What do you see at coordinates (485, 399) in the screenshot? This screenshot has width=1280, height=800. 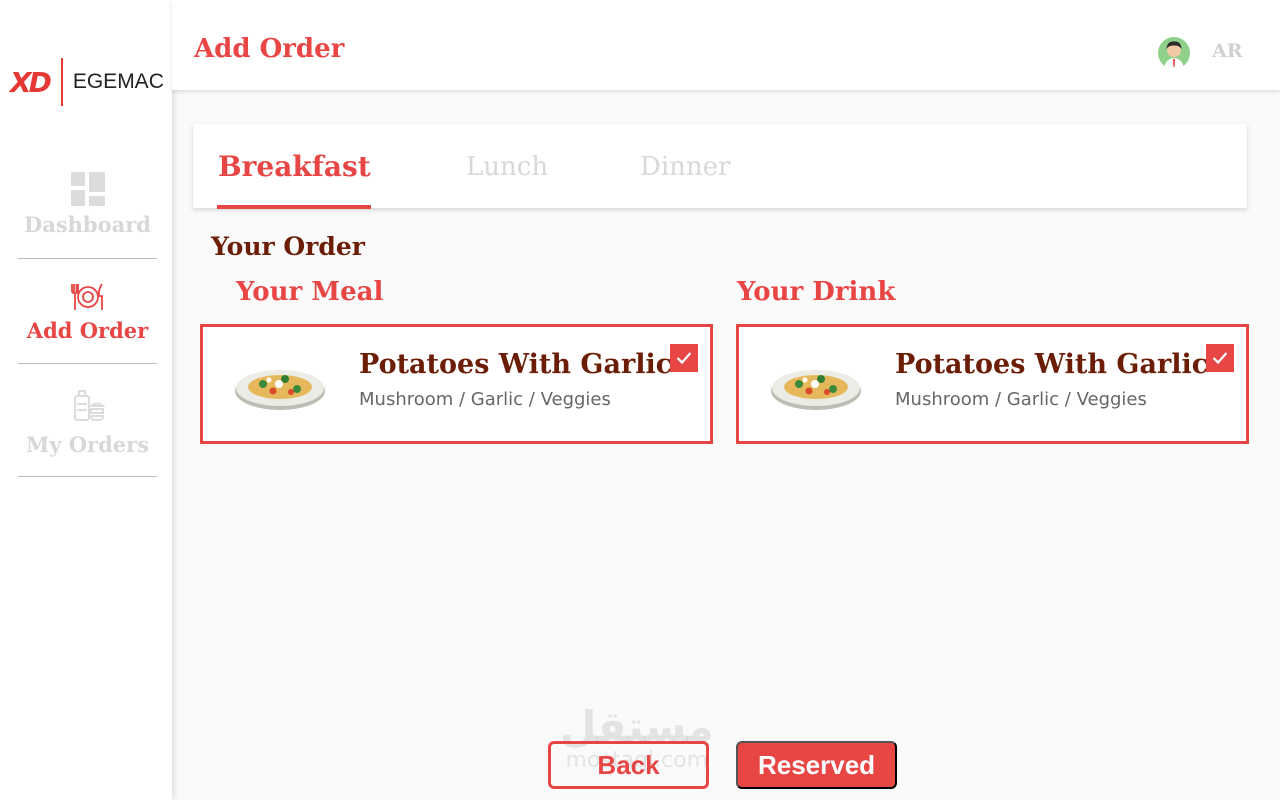 I see `meal-description: Mushroom / Garlic / Veggies` at bounding box center [485, 399].